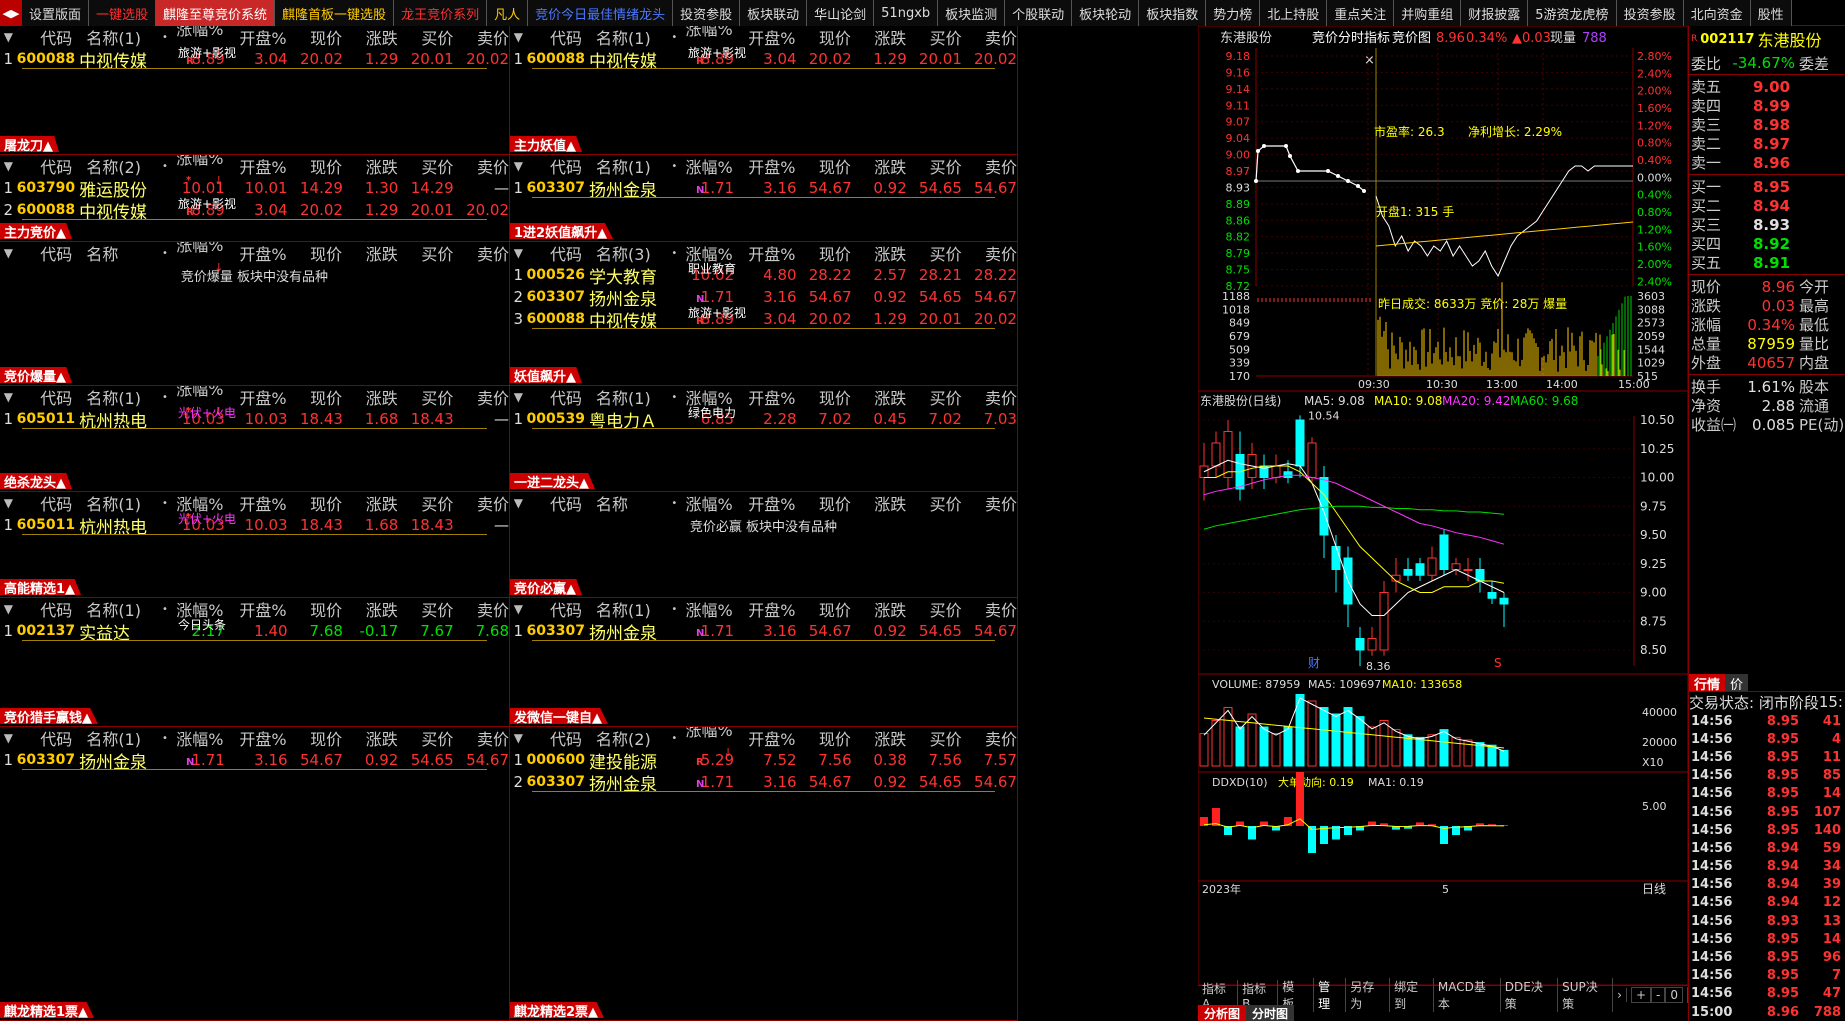  What do you see at coordinates (441, 13) in the screenshot?
I see `tab-4: 龙王竞价系列` at bounding box center [441, 13].